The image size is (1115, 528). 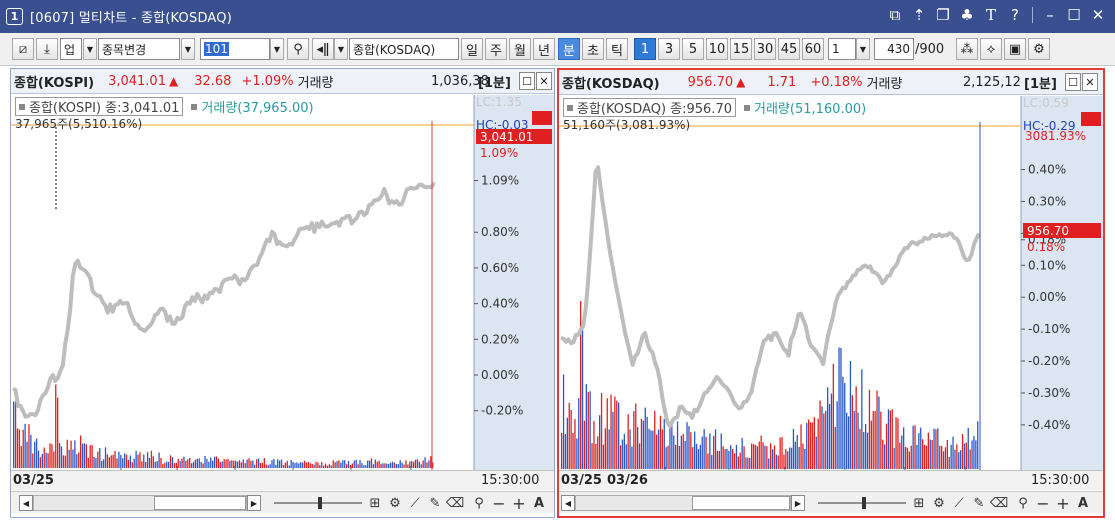 I want to click on help-icon: ?, so click(x=1015, y=15).